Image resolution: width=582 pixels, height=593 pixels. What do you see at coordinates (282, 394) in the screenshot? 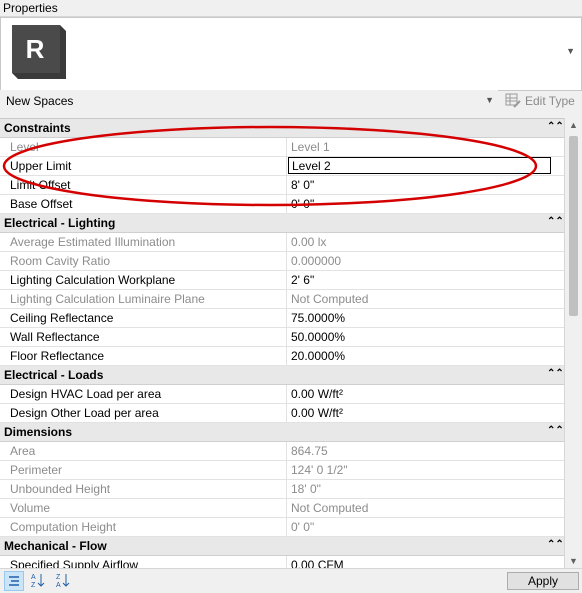
I see `property-row-design-hvac-load-per-area: Design HVAC Load per area 0.00 W/ft²` at bounding box center [282, 394].